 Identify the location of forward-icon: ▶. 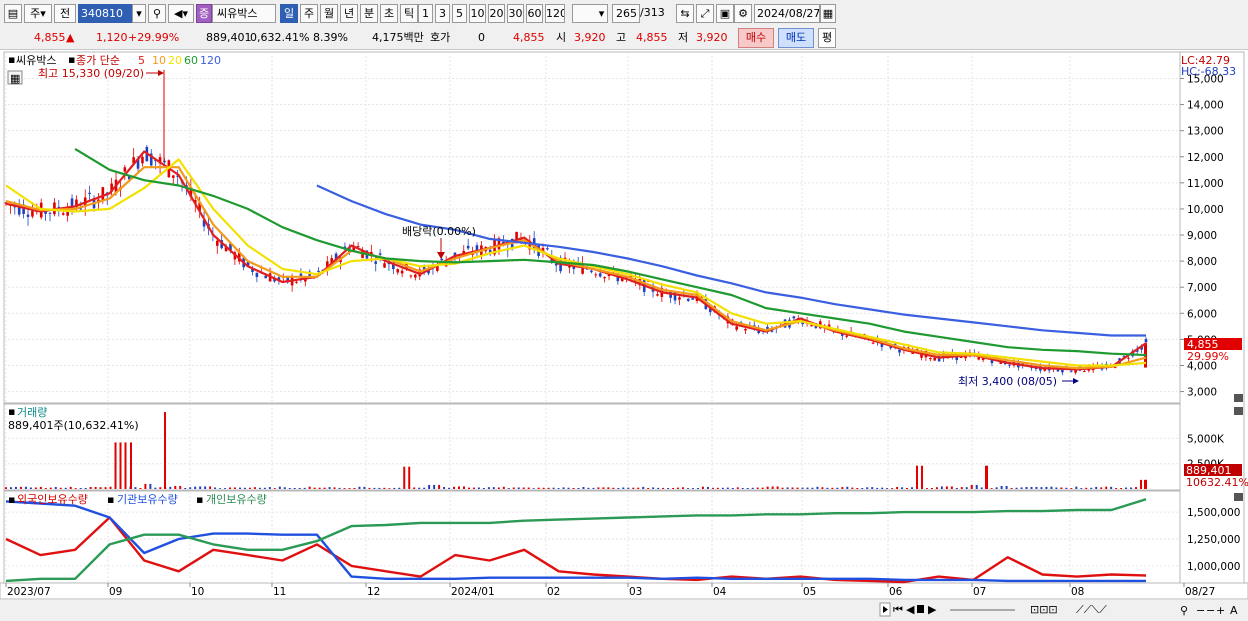
(932, 609).